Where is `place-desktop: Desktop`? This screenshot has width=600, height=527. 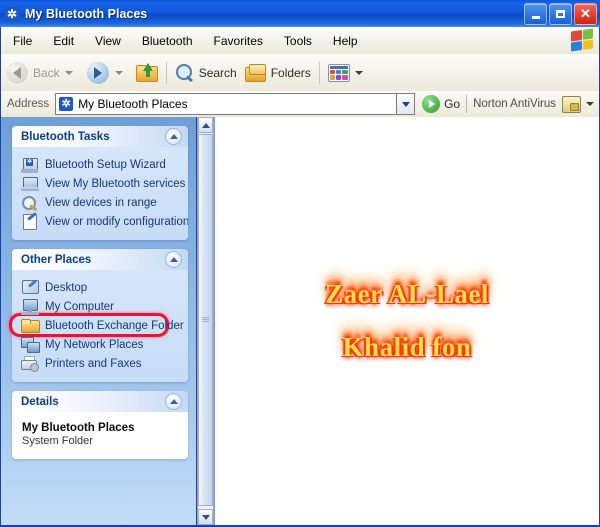 place-desktop: Desktop is located at coordinates (101, 287).